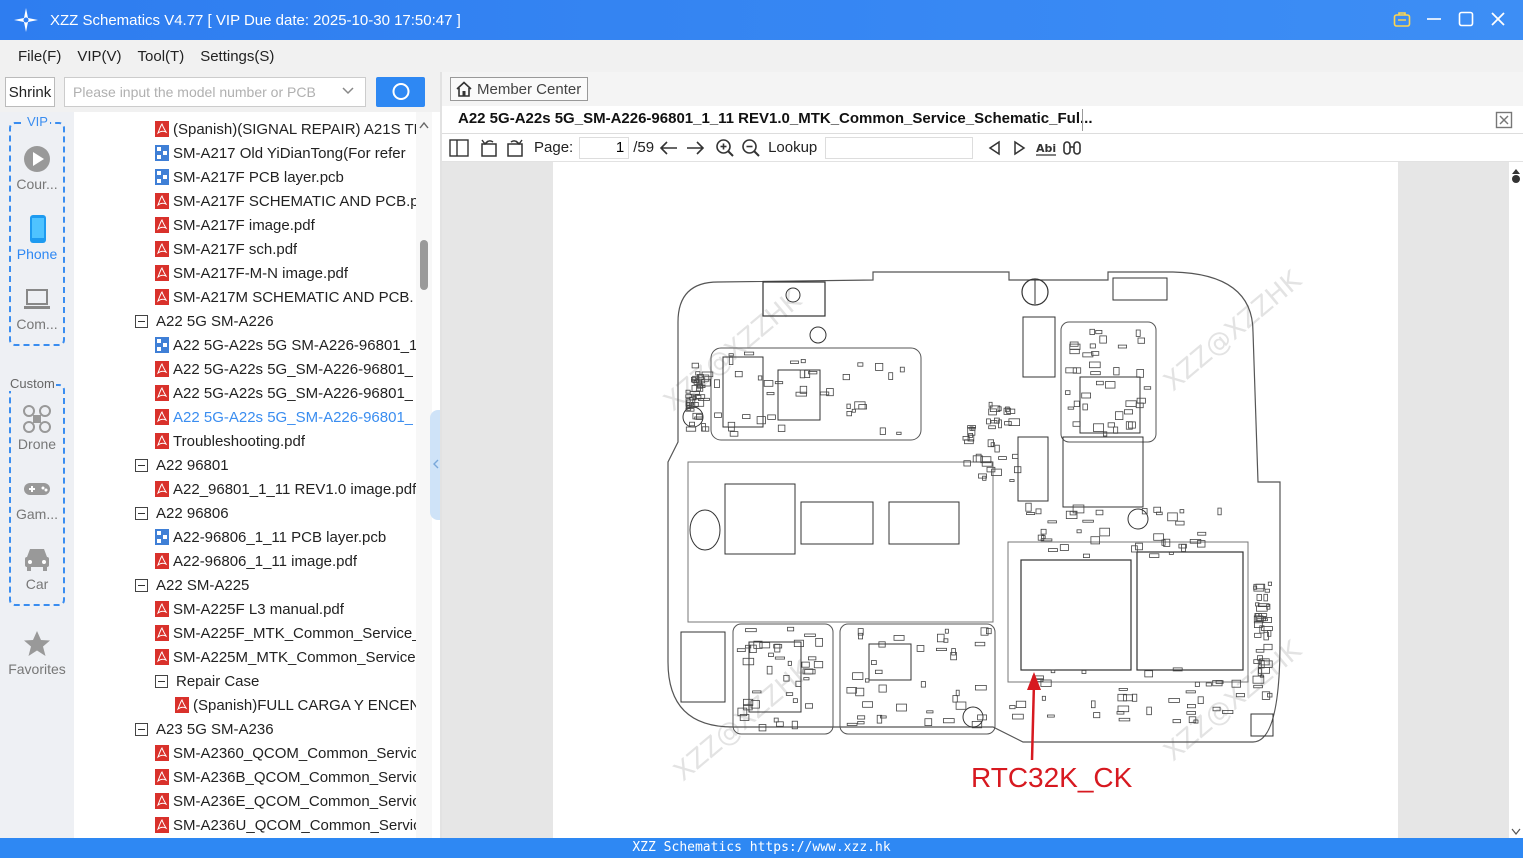 The image size is (1523, 858). I want to click on vip-bag-icon, so click(1402, 19).